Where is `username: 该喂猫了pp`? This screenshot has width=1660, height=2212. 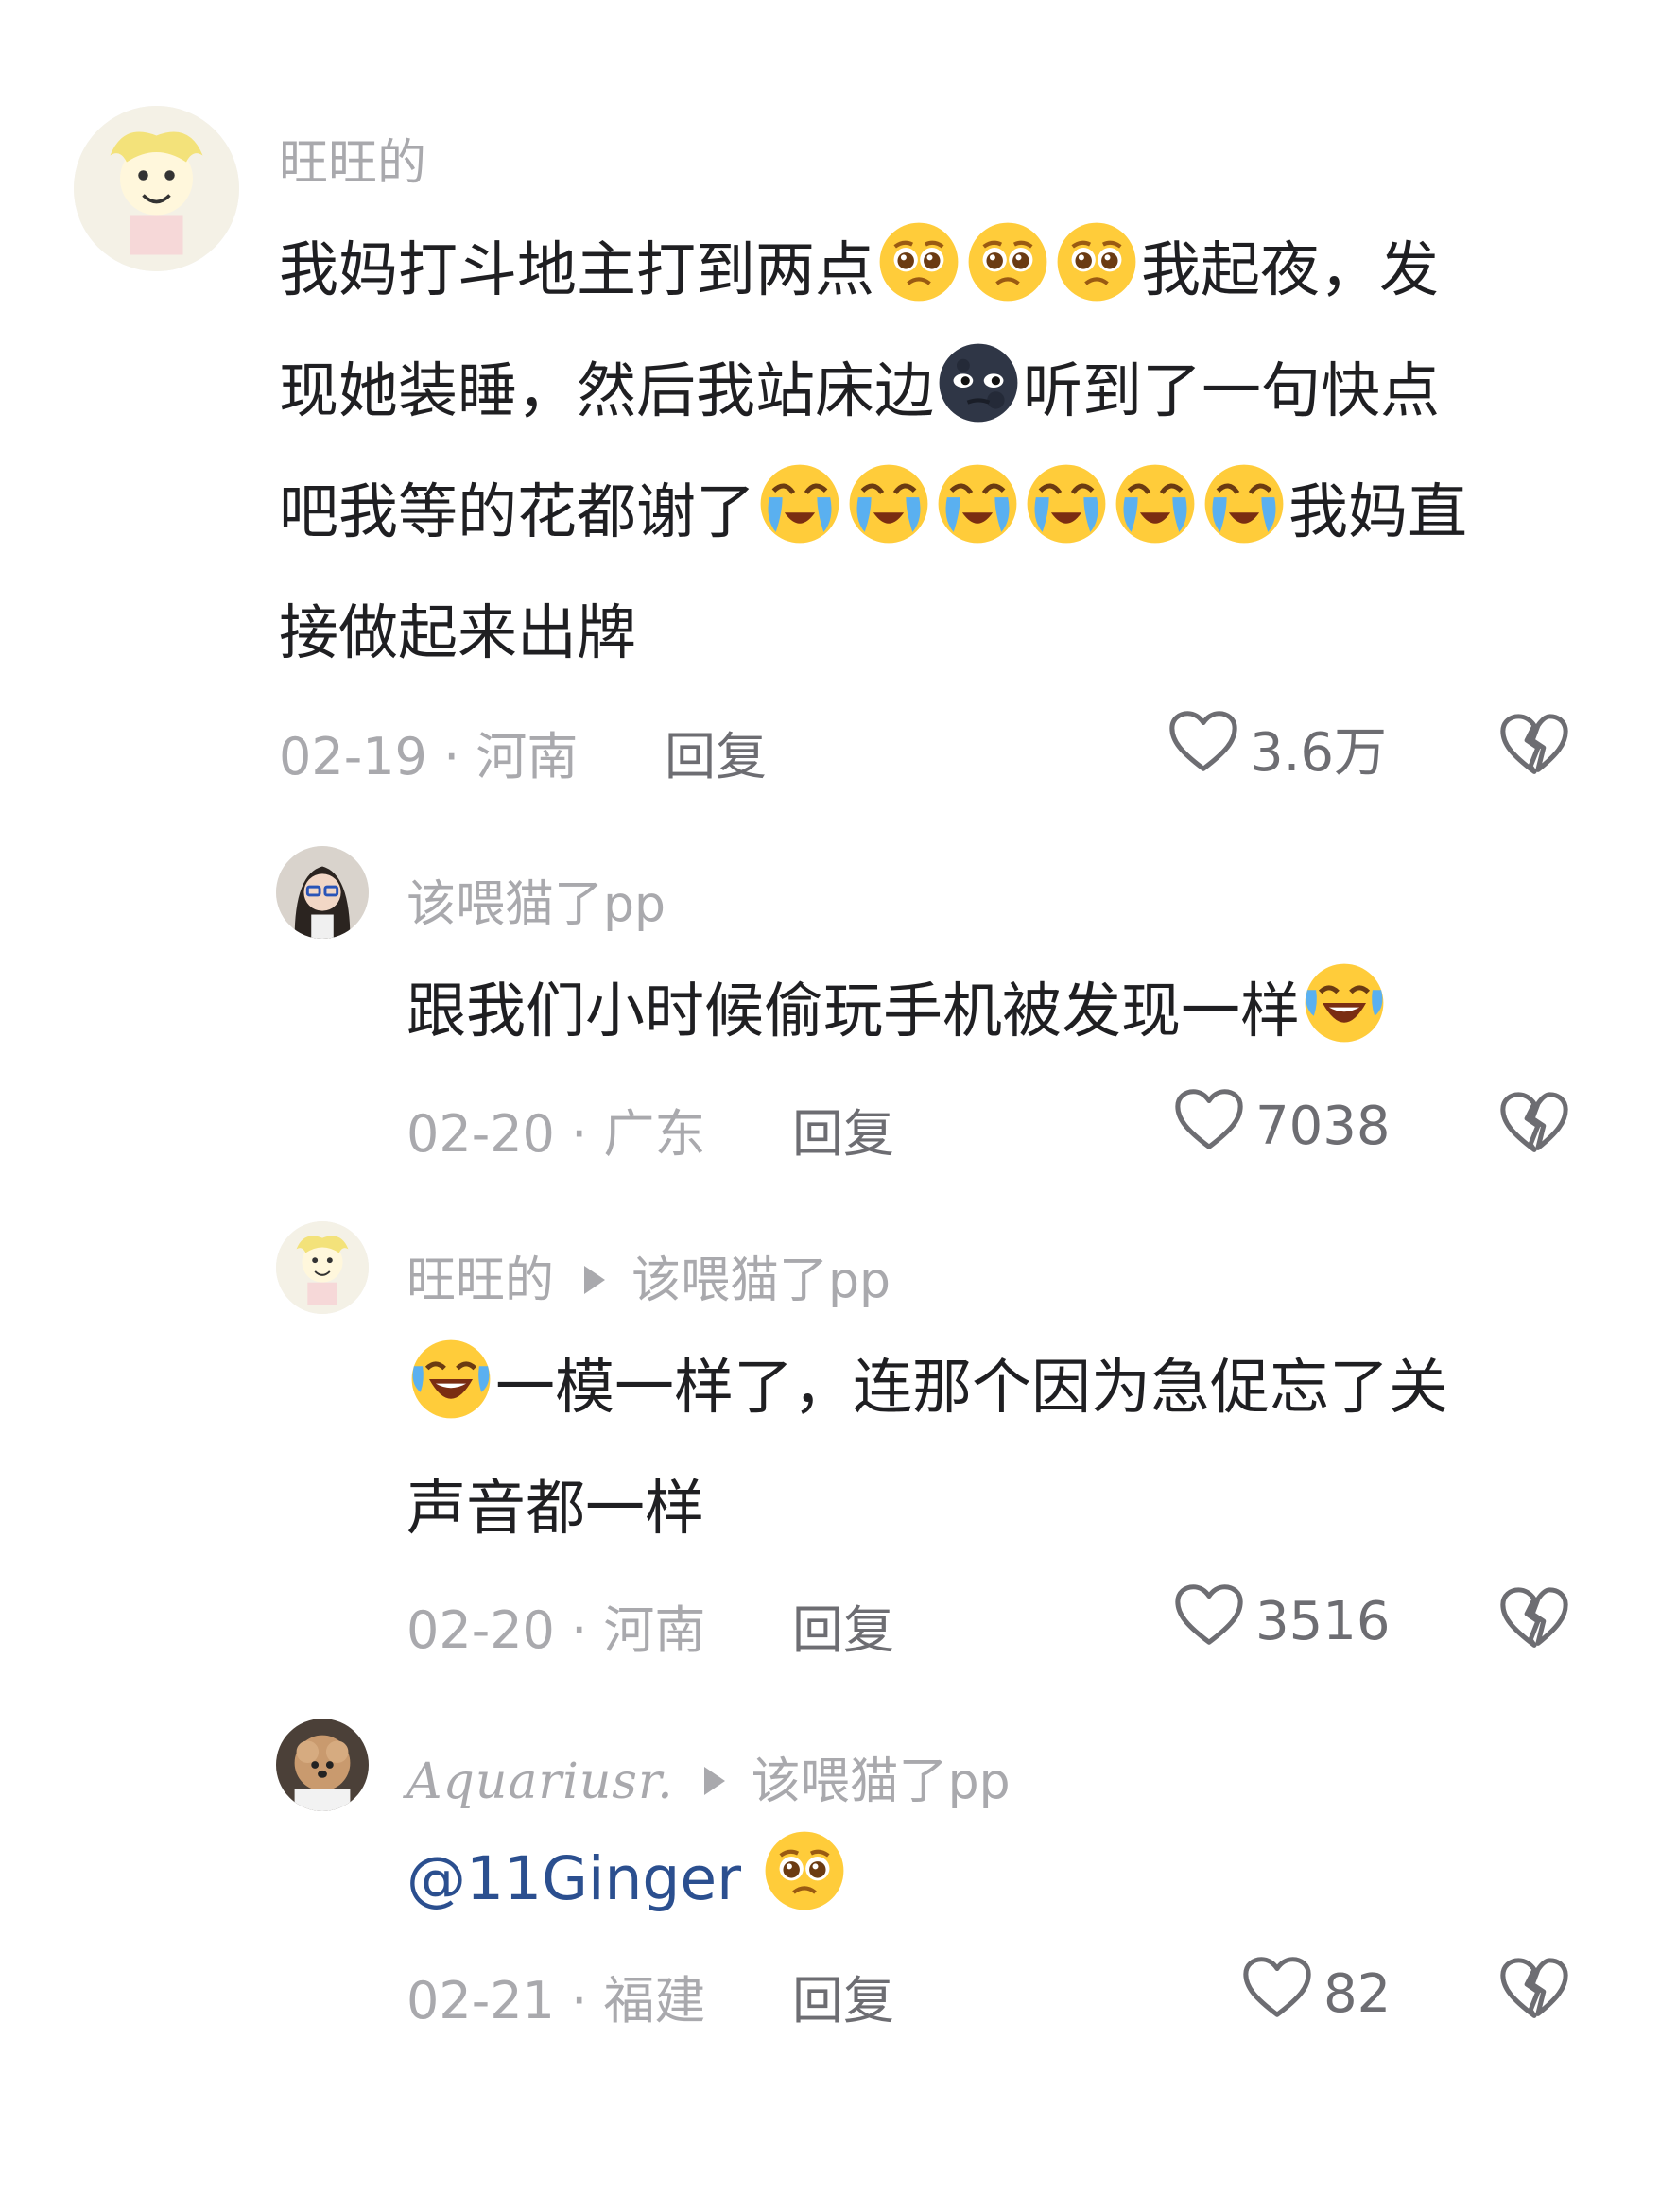
username: 该喂猫了pp is located at coordinates (536, 899).